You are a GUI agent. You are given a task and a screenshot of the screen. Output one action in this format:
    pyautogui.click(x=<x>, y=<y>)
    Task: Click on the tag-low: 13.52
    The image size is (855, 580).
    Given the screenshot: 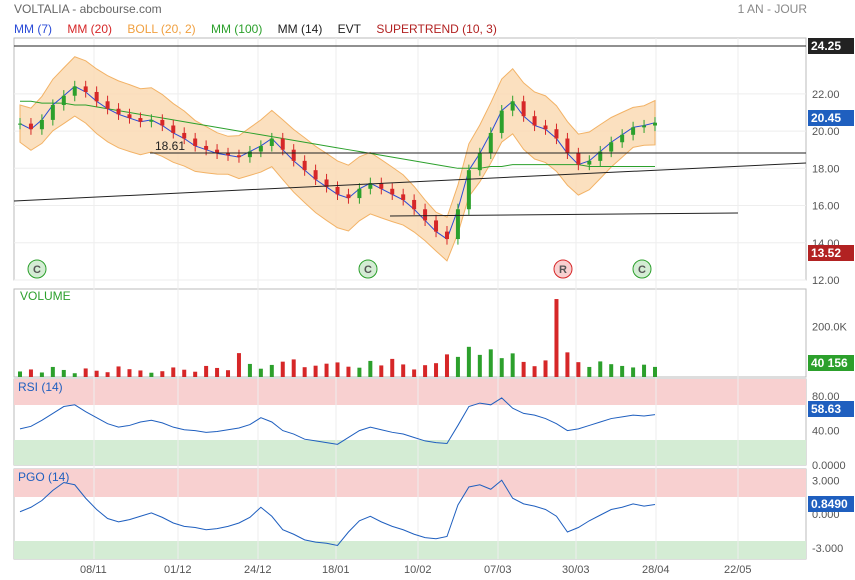 What is the action you would take?
    pyautogui.click(x=831, y=253)
    